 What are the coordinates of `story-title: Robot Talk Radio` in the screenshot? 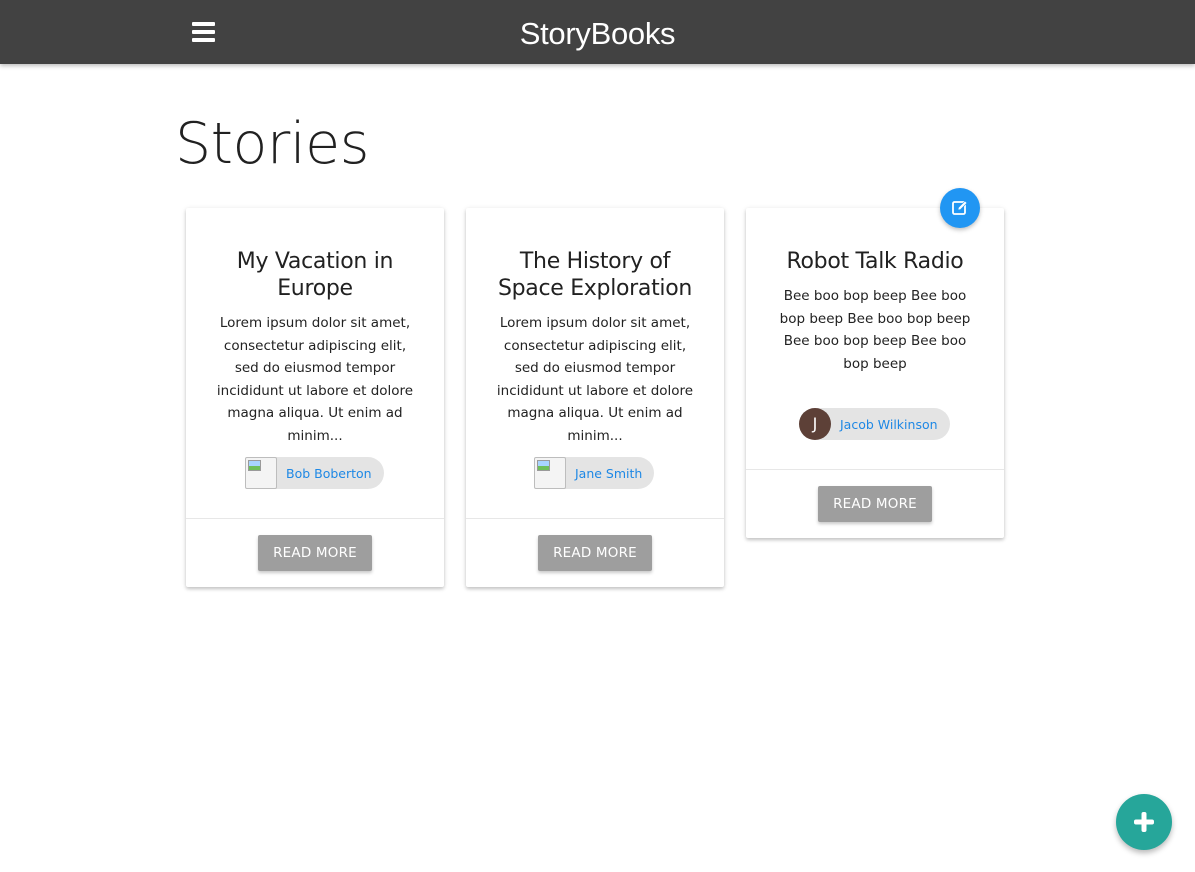 It's located at (875, 261).